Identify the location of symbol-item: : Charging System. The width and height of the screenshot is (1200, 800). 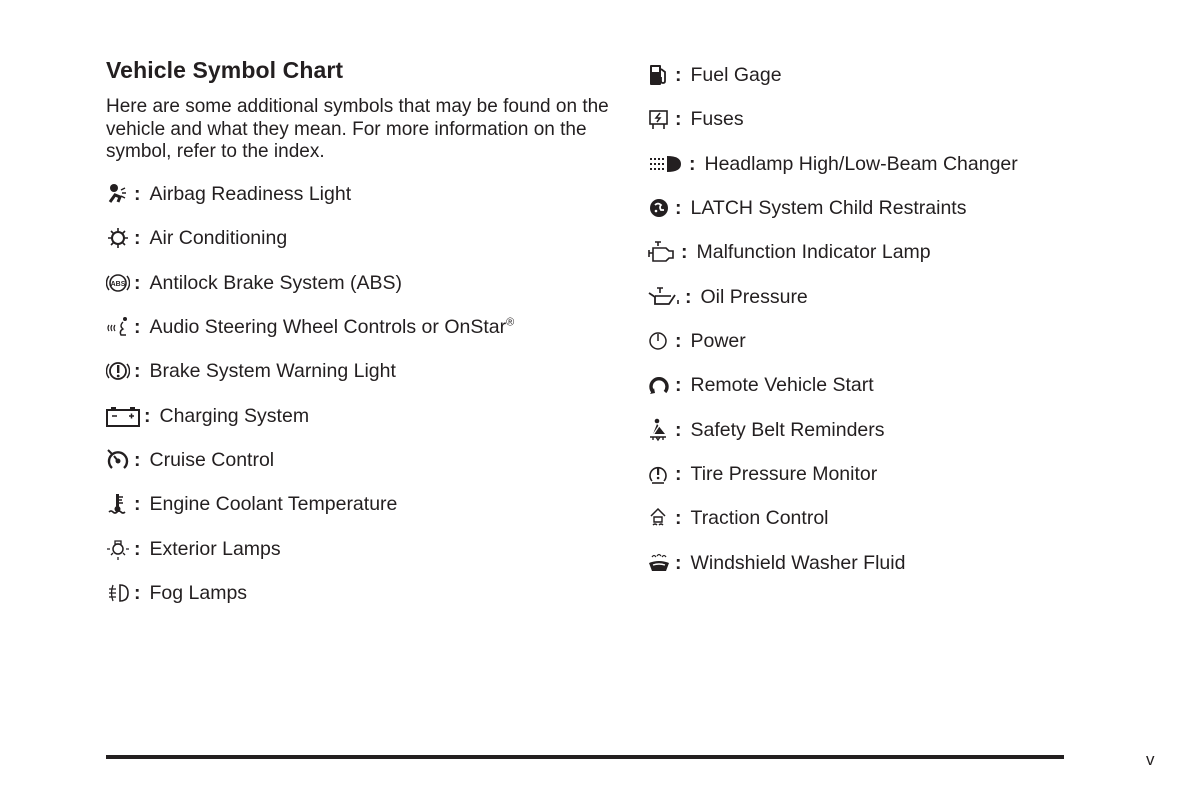
(207, 416).